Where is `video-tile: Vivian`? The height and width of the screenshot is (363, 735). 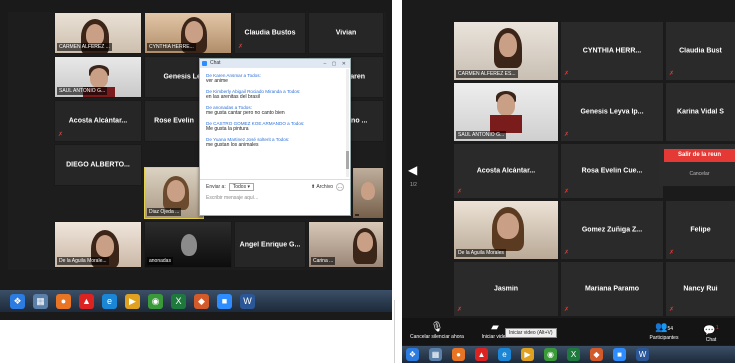
video-tile: Vivian is located at coordinates (346, 33).